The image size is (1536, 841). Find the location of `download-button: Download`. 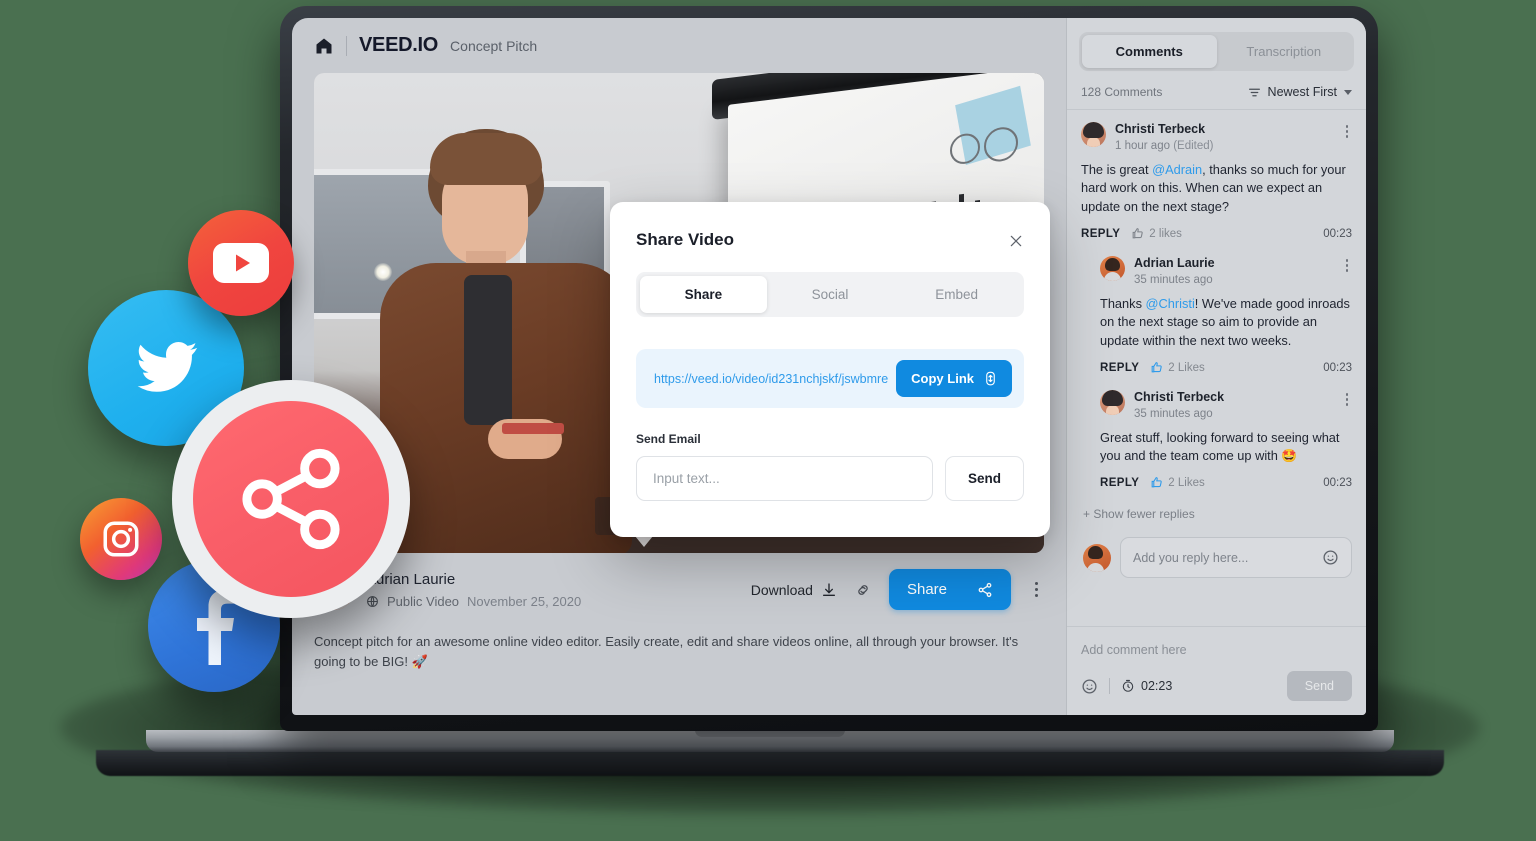

download-button: Download is located at coordinates (794, 590).